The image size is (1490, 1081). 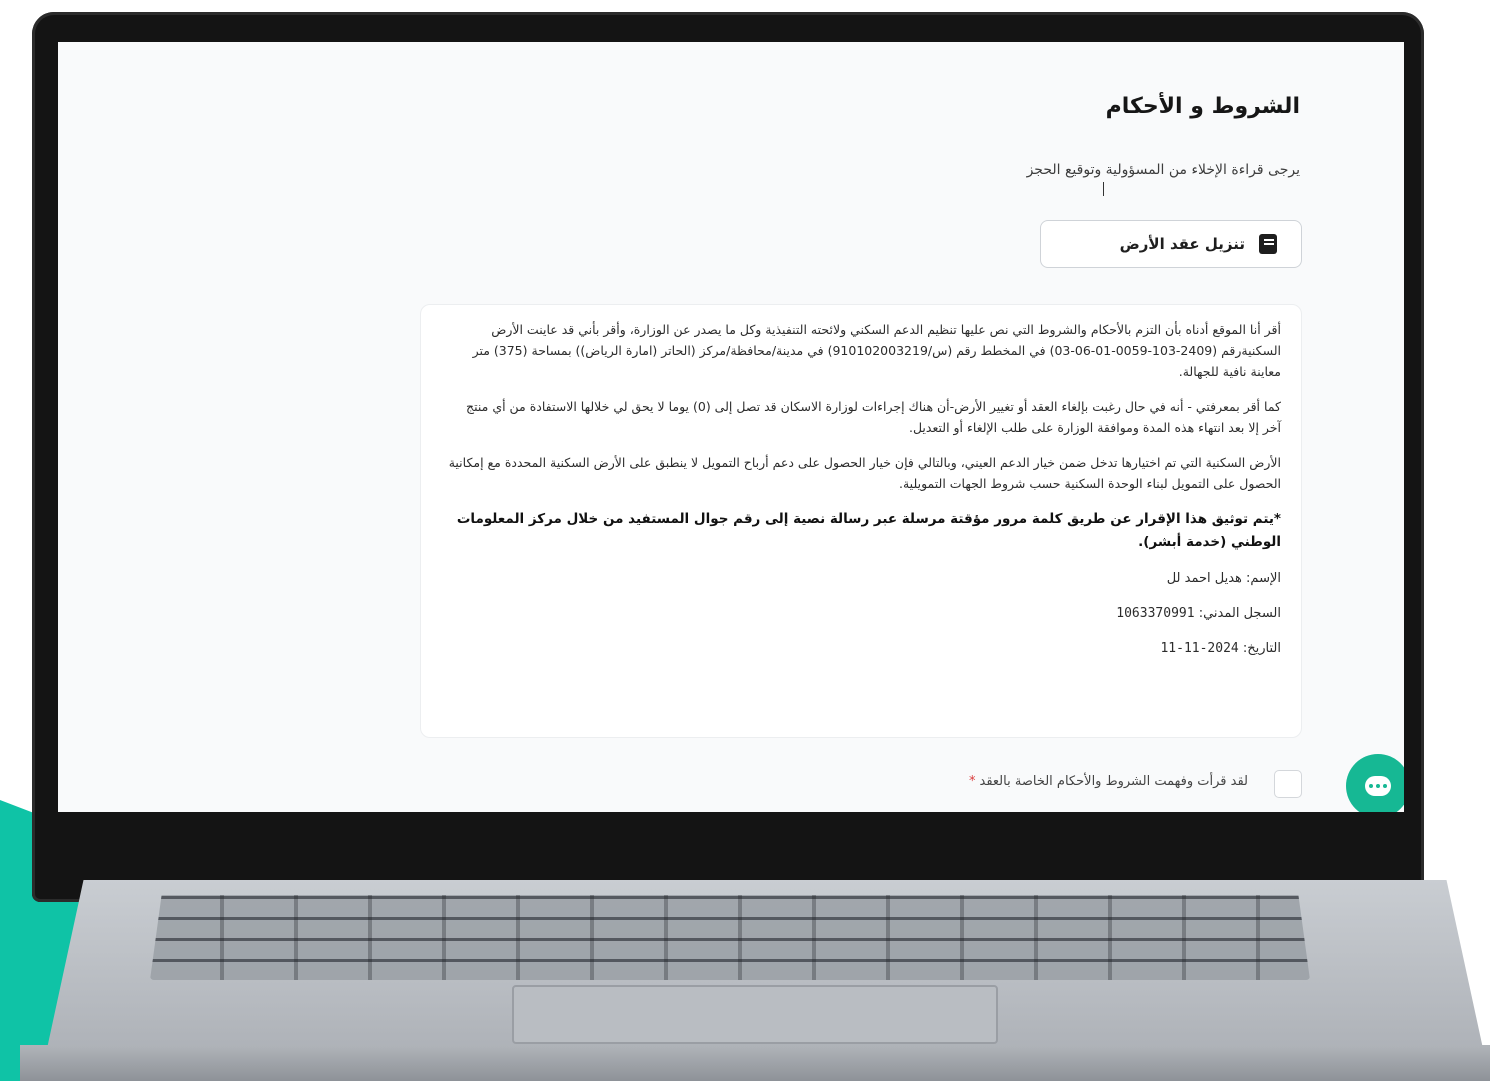 I want to click on download-land-contract-button: تنزيل عقد الأرض, so click(x=1171, y=244).